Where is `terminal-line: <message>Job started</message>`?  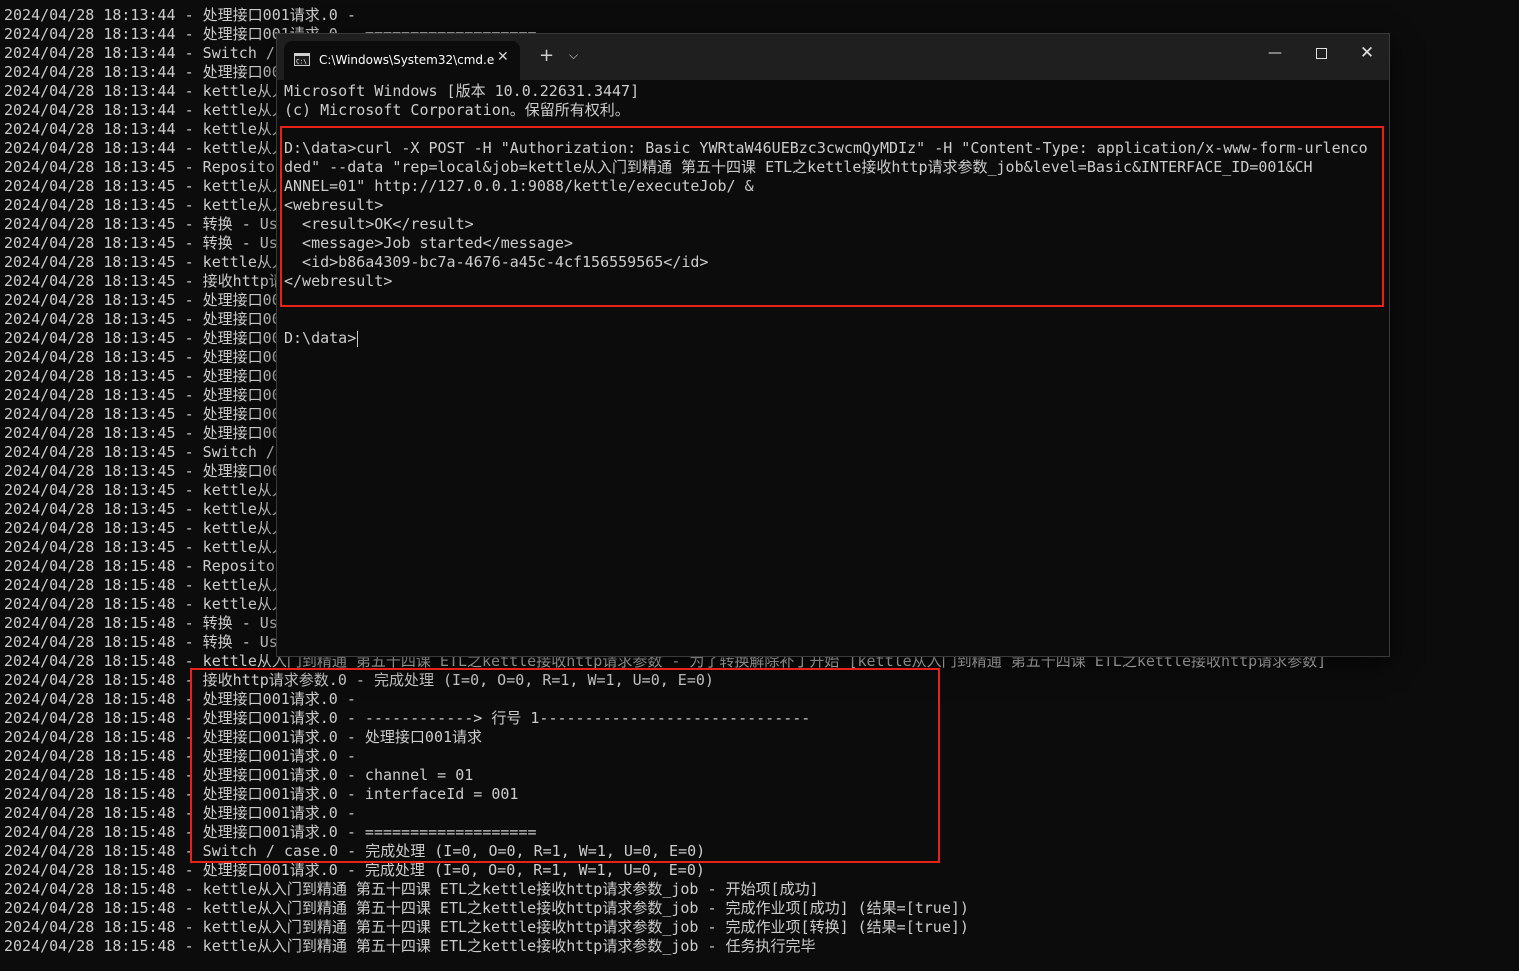 terminal-line: <message>Job started</message> is located at coordinates (428, 243).